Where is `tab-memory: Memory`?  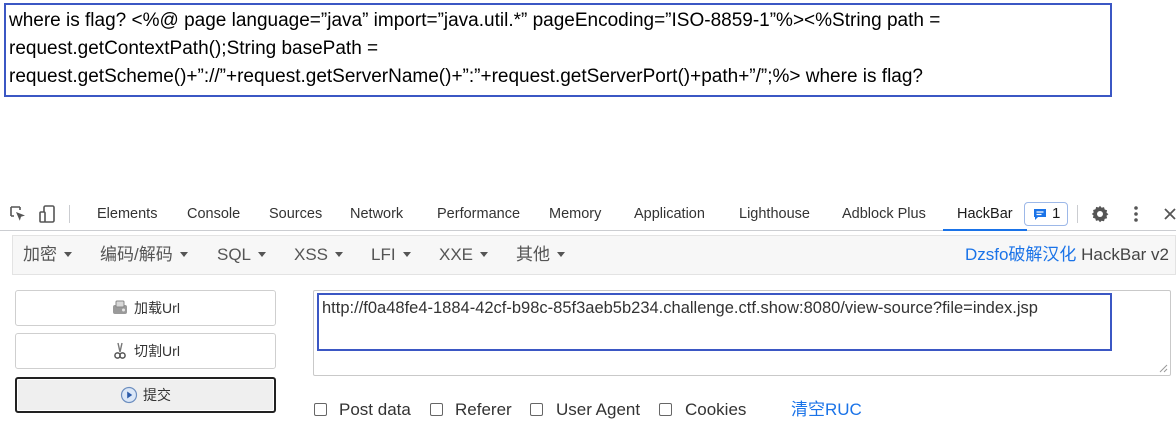
tab-memory: Memory is located at coordinates (575, 214).